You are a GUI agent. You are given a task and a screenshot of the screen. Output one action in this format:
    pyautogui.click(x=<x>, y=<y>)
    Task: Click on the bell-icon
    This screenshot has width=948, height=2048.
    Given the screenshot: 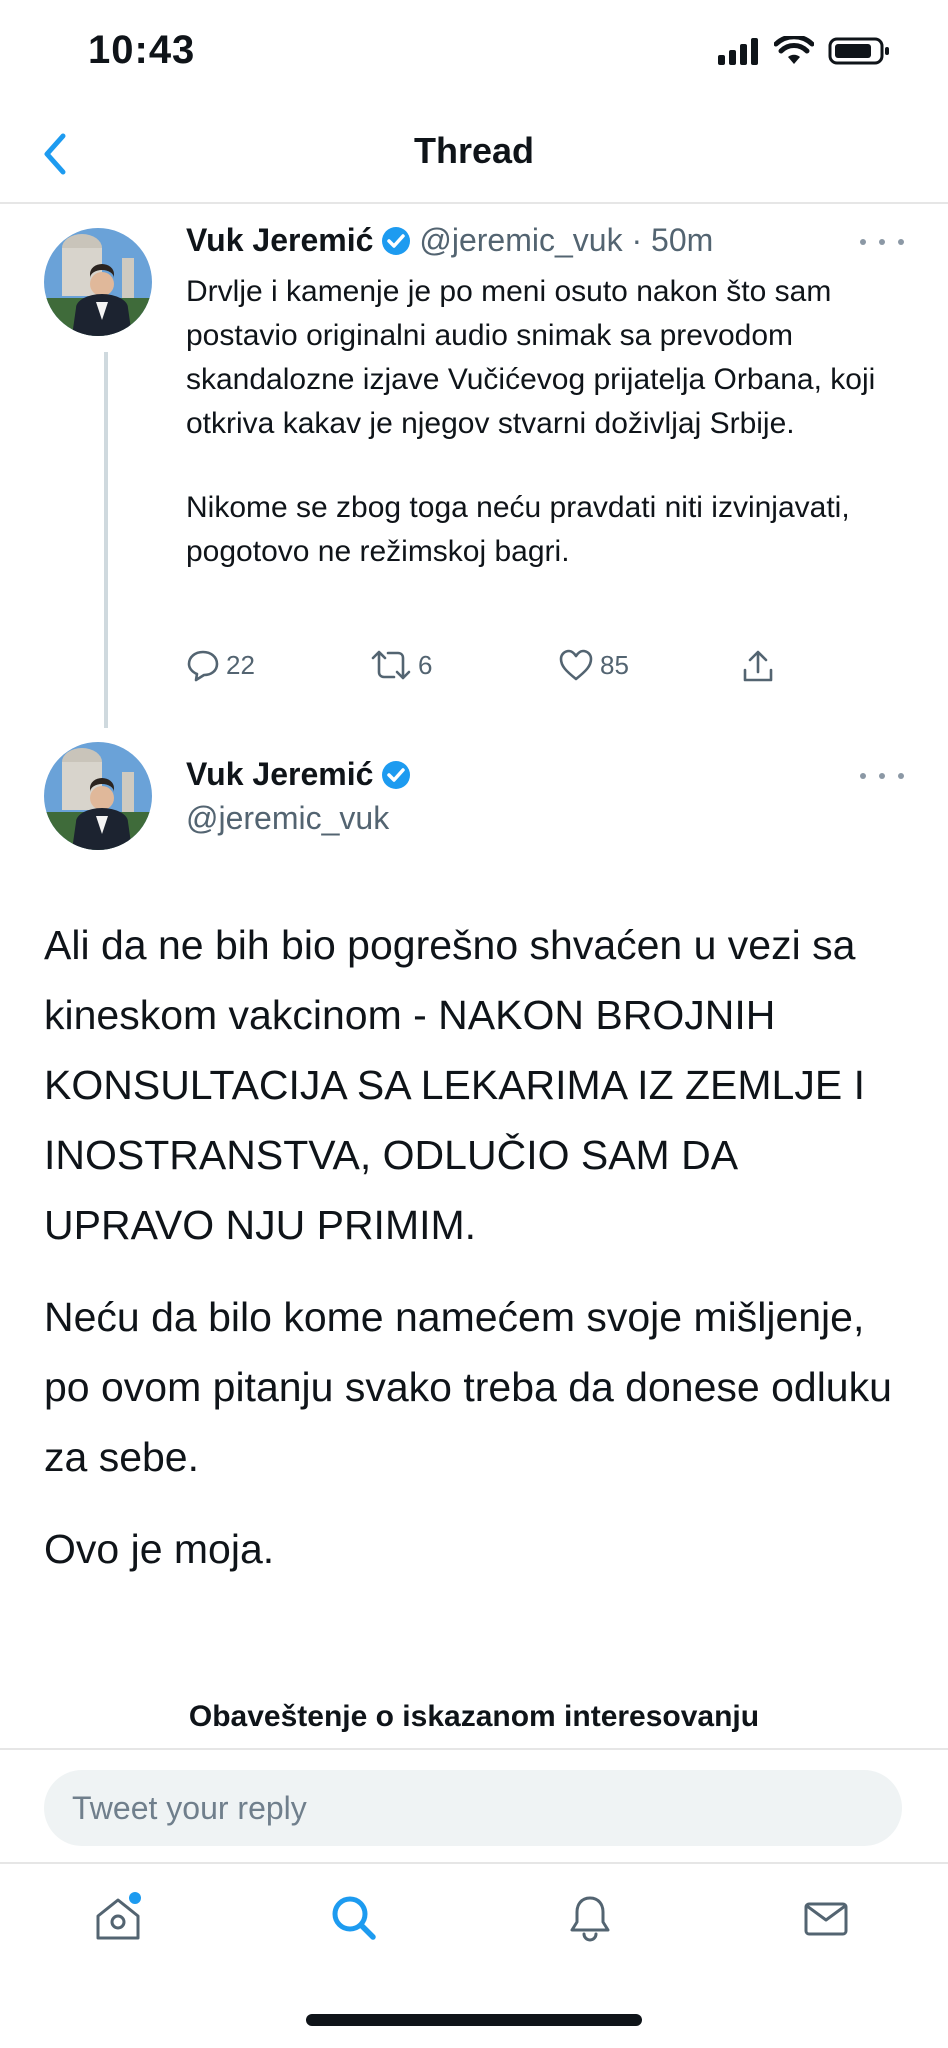 What is the action you would take?
    pyautogui.click(x=590, y=1919)
    